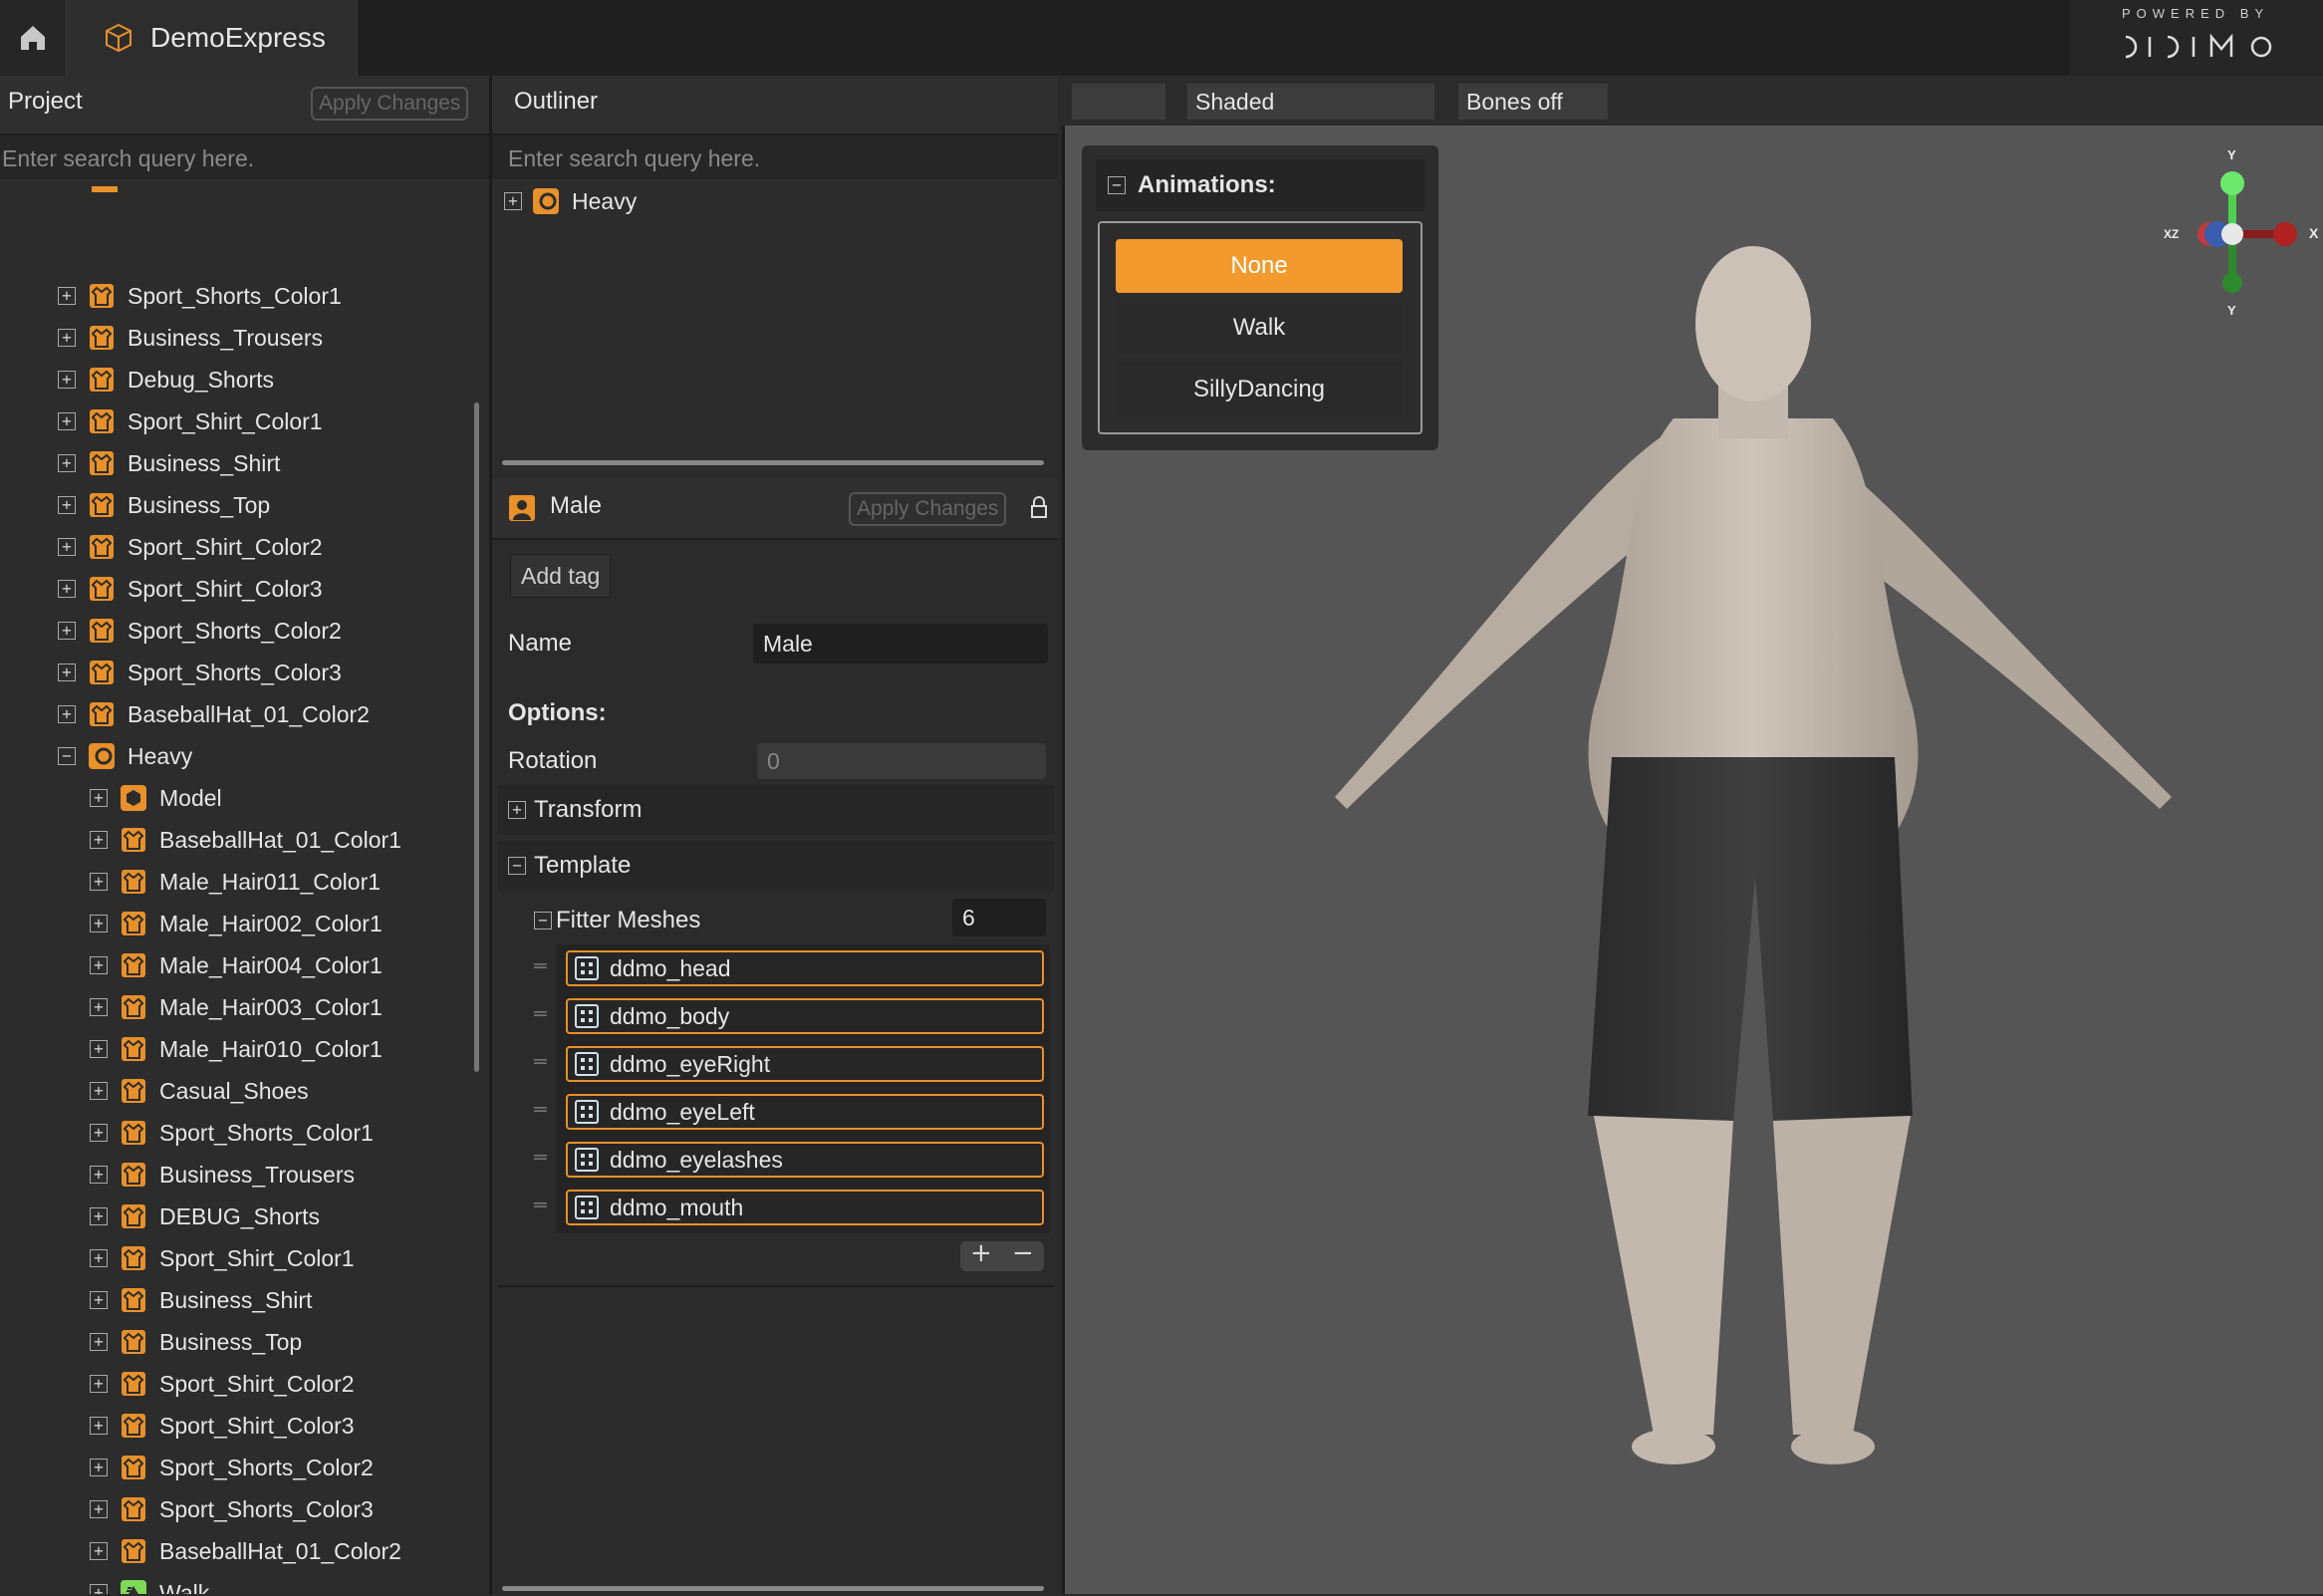  What do you see at coordinates (390, 104) in the screenshot?
I see `project-apply-changes-button: Apply Changes` at bounding box center [390, 104].